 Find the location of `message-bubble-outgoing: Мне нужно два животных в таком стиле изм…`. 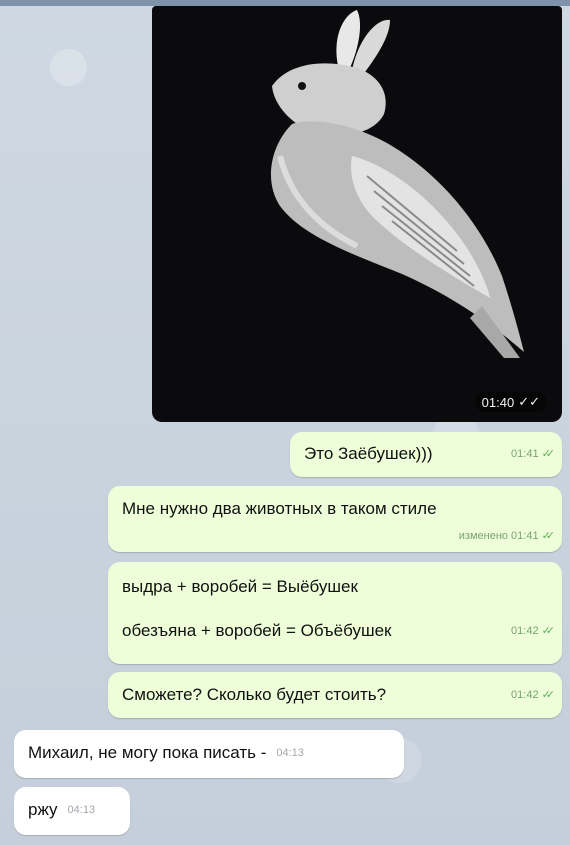

message-bubble-outgoing: Мне нужно два животных в таком стиле изм… is located at coordinates (335, 519).